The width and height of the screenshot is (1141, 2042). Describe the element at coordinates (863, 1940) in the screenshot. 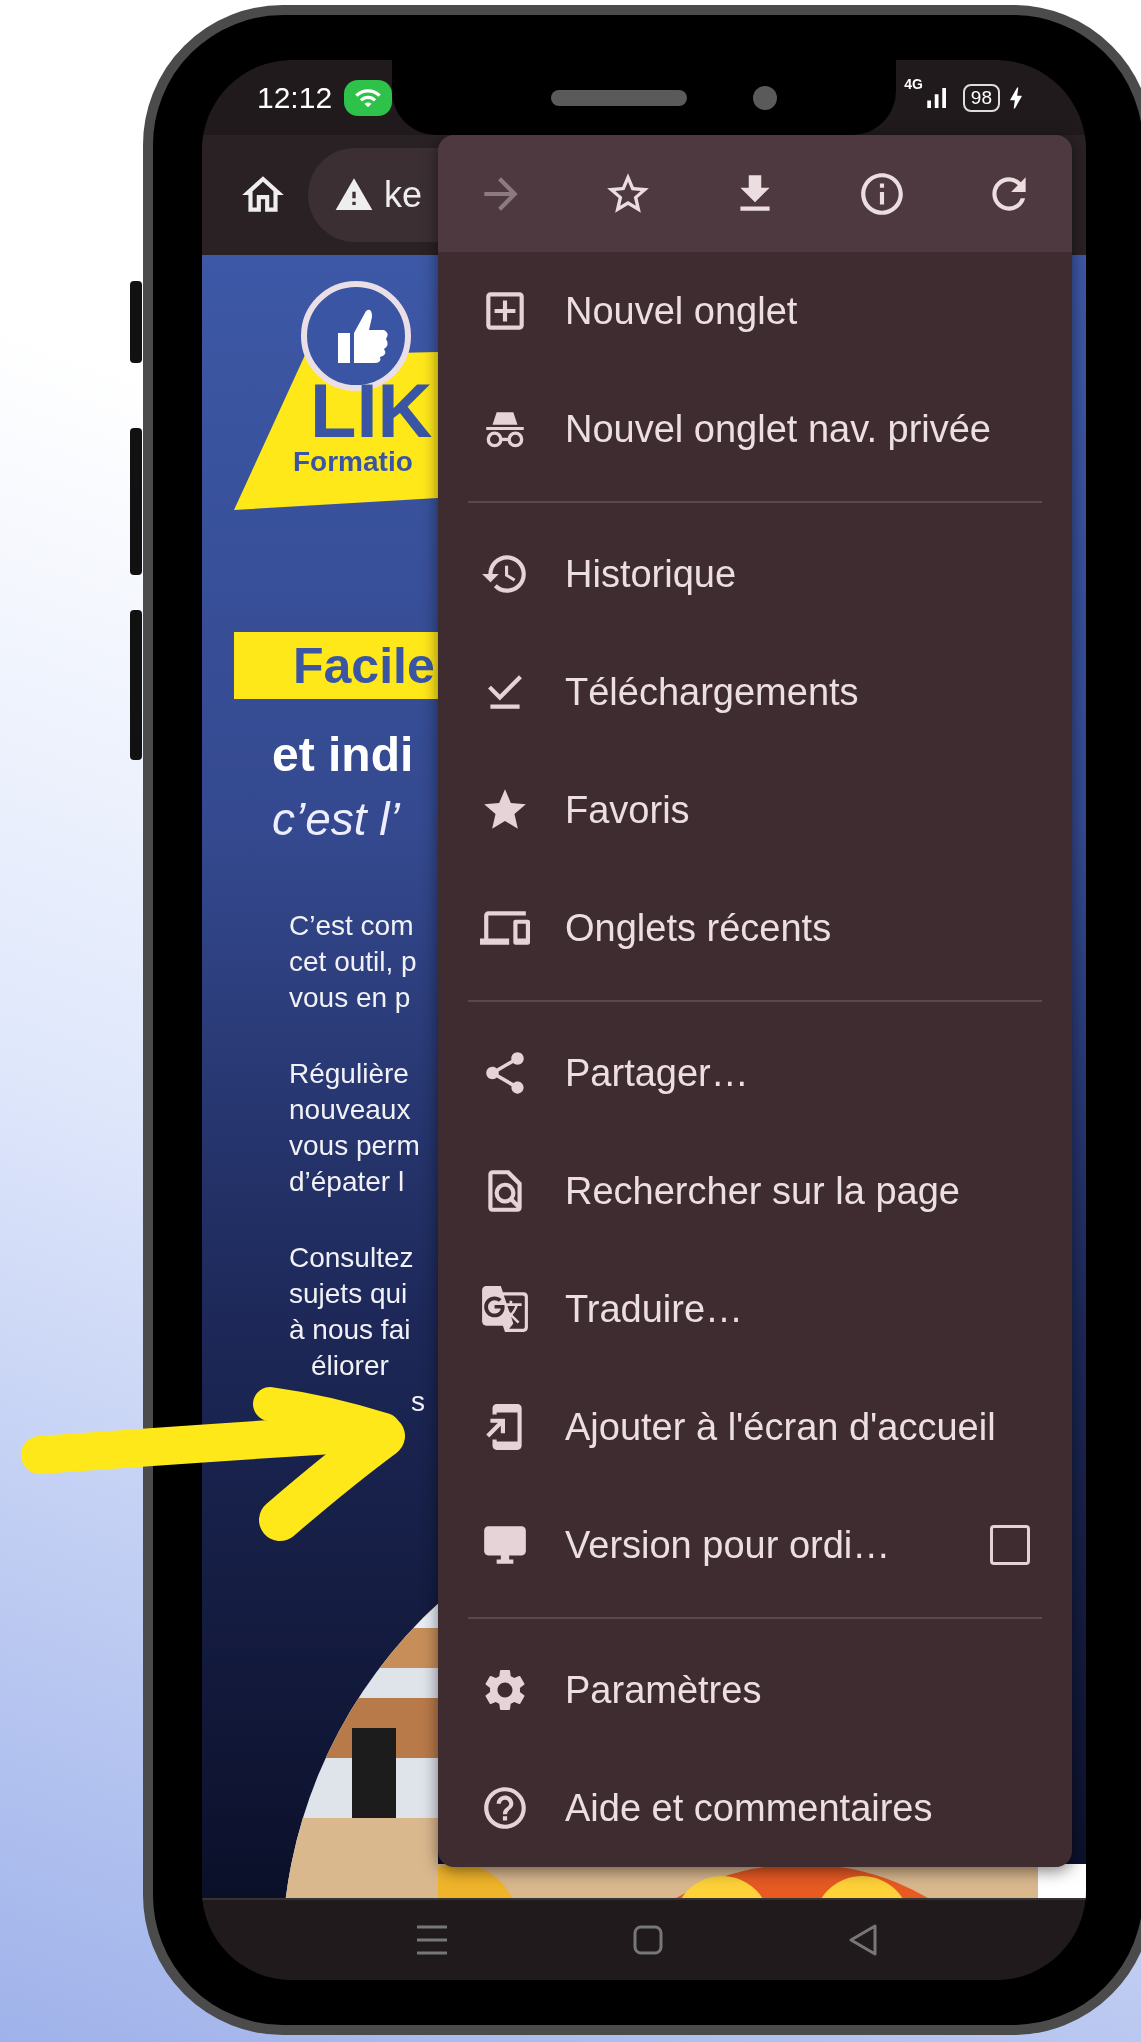

I see `back-icon` at that location.